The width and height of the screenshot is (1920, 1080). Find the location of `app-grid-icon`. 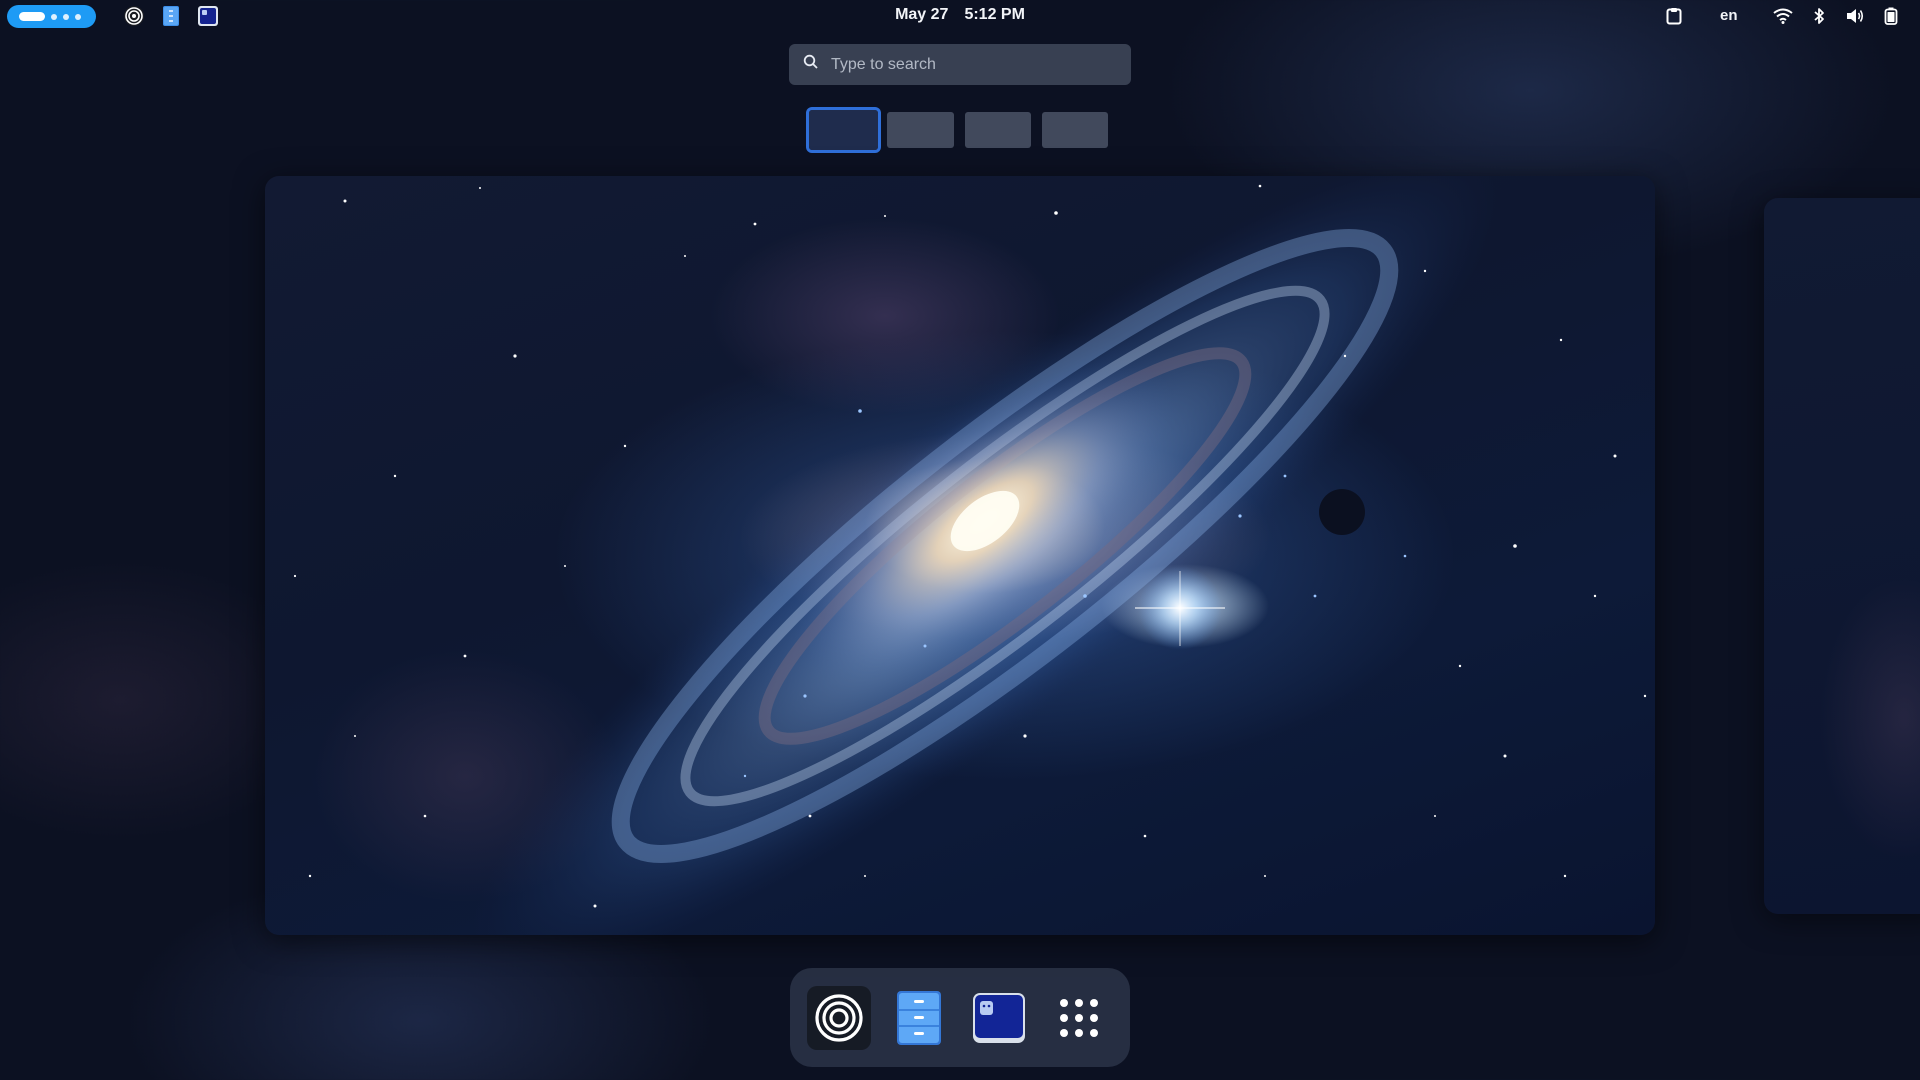

app-grid-icon is located at coordinates (1079, 1018).